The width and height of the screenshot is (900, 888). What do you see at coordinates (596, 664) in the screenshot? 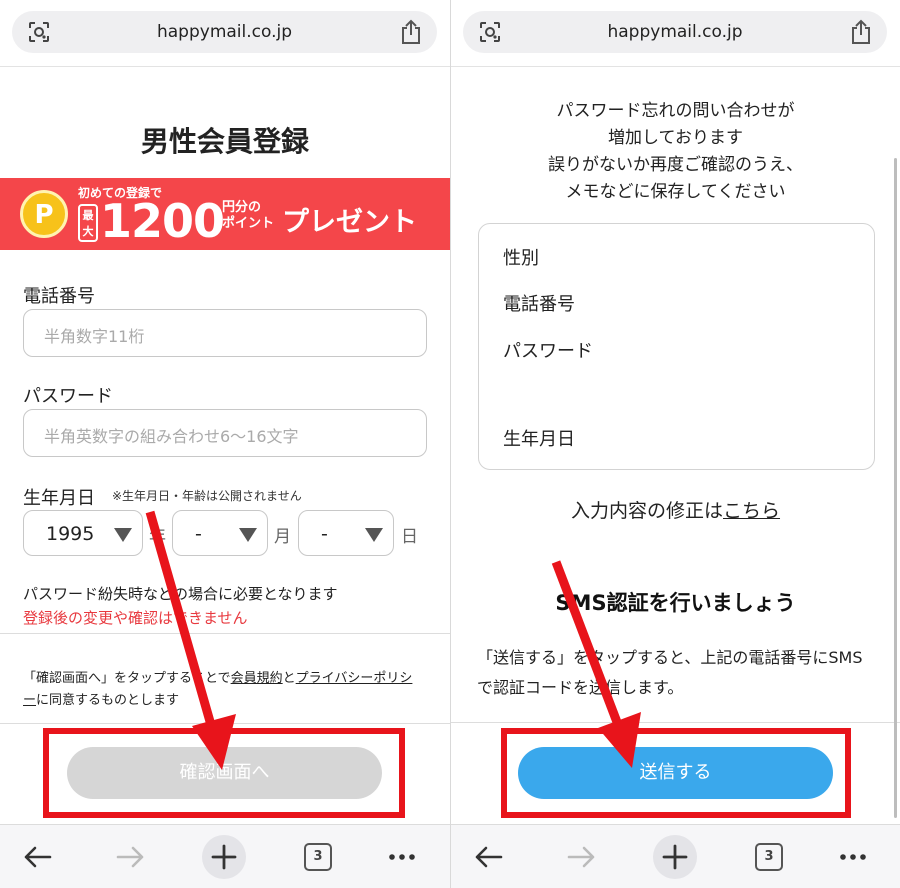
I see `arrow-right` at bounding box center [596, 664].